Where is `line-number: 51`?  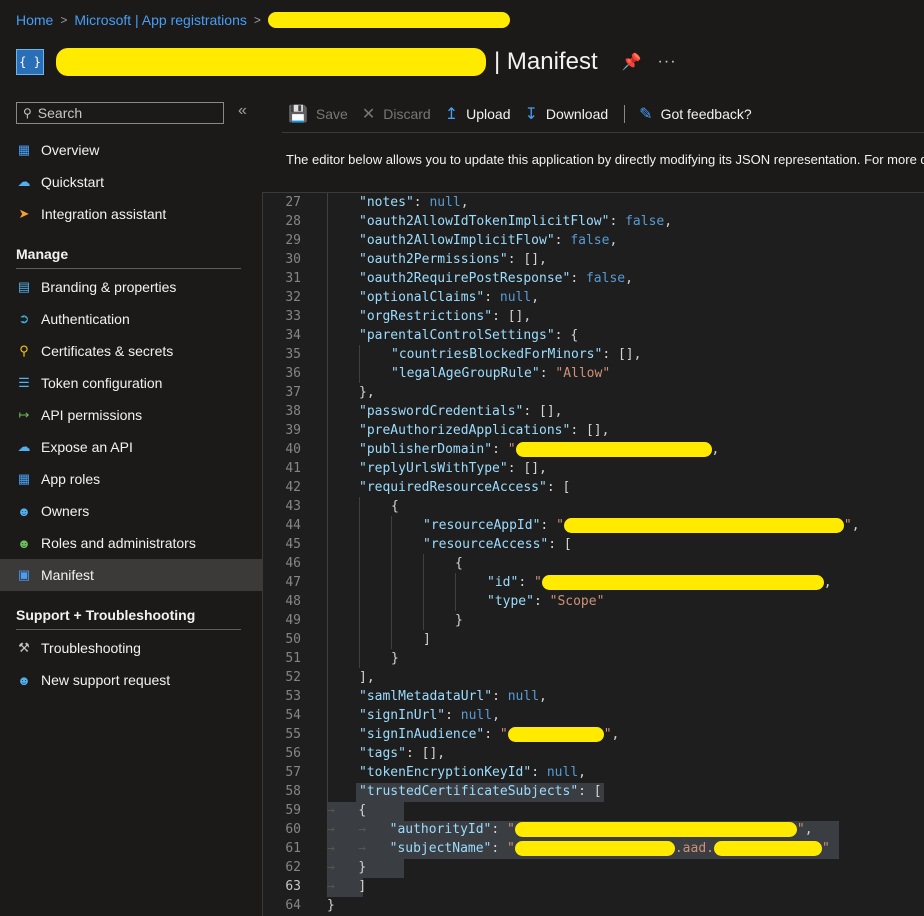 line-number: 51 is located at coordinates (293, 658).